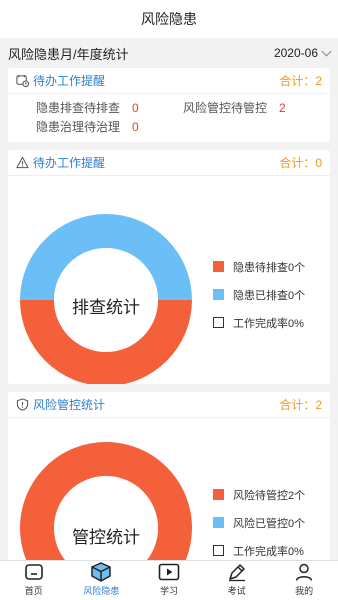  Describe the element at coordinates (300, 81) in the screenshot. I see `todo-card-total: 合计：2` at that location.